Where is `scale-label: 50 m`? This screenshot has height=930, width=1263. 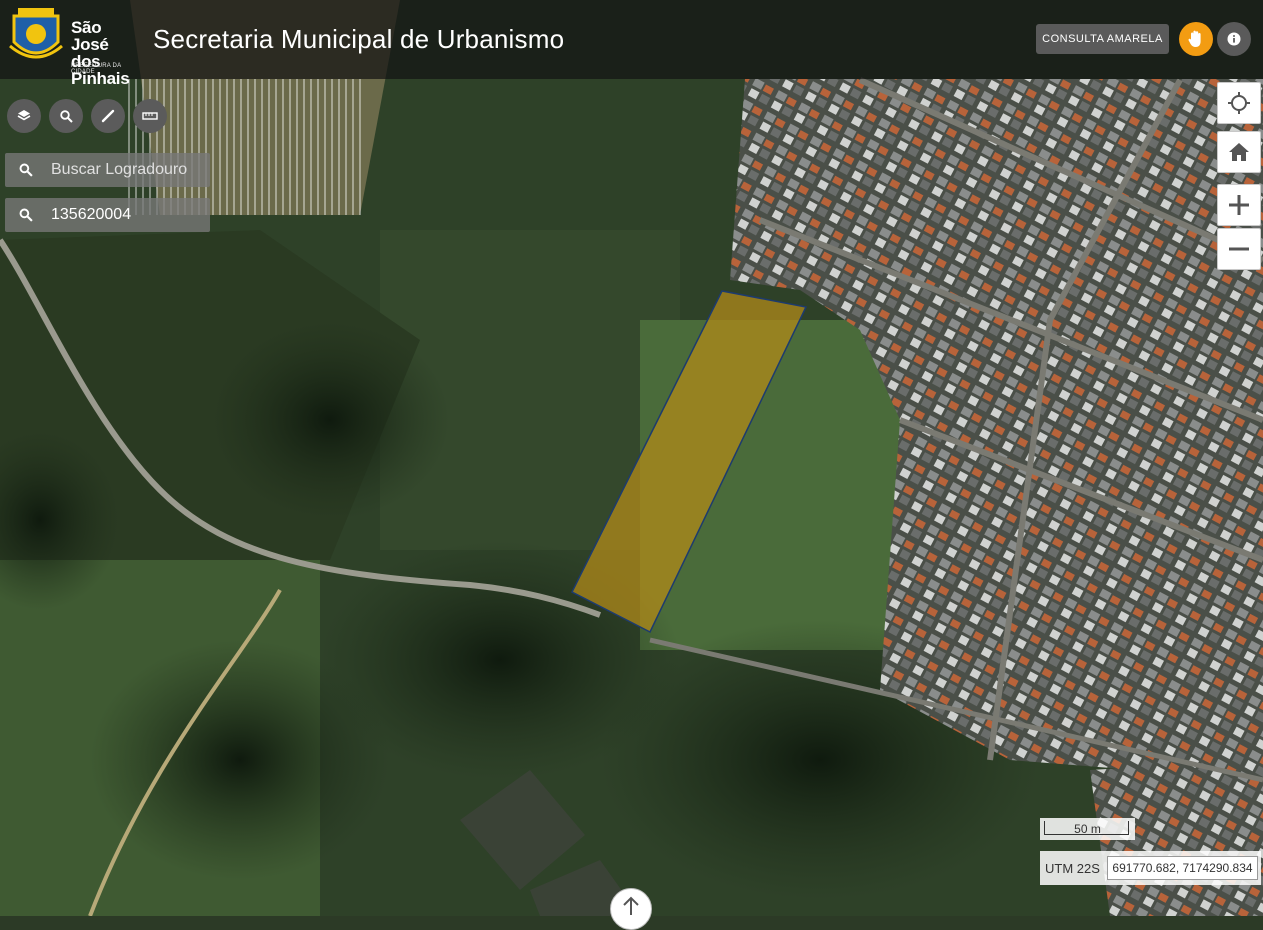
scale-label: 50 m is located at coordinates (1087, 829).